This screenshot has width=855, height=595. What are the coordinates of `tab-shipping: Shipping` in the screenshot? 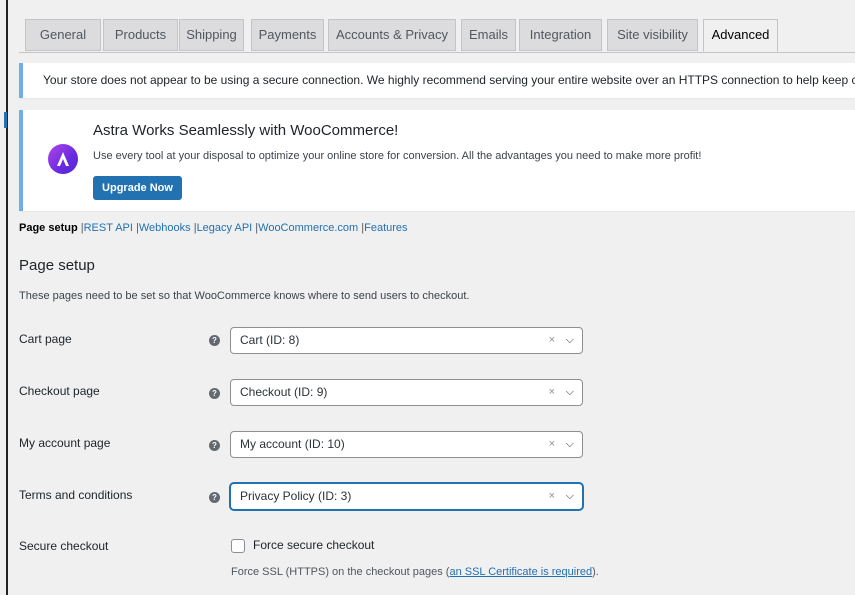 It's located at (211, 35).